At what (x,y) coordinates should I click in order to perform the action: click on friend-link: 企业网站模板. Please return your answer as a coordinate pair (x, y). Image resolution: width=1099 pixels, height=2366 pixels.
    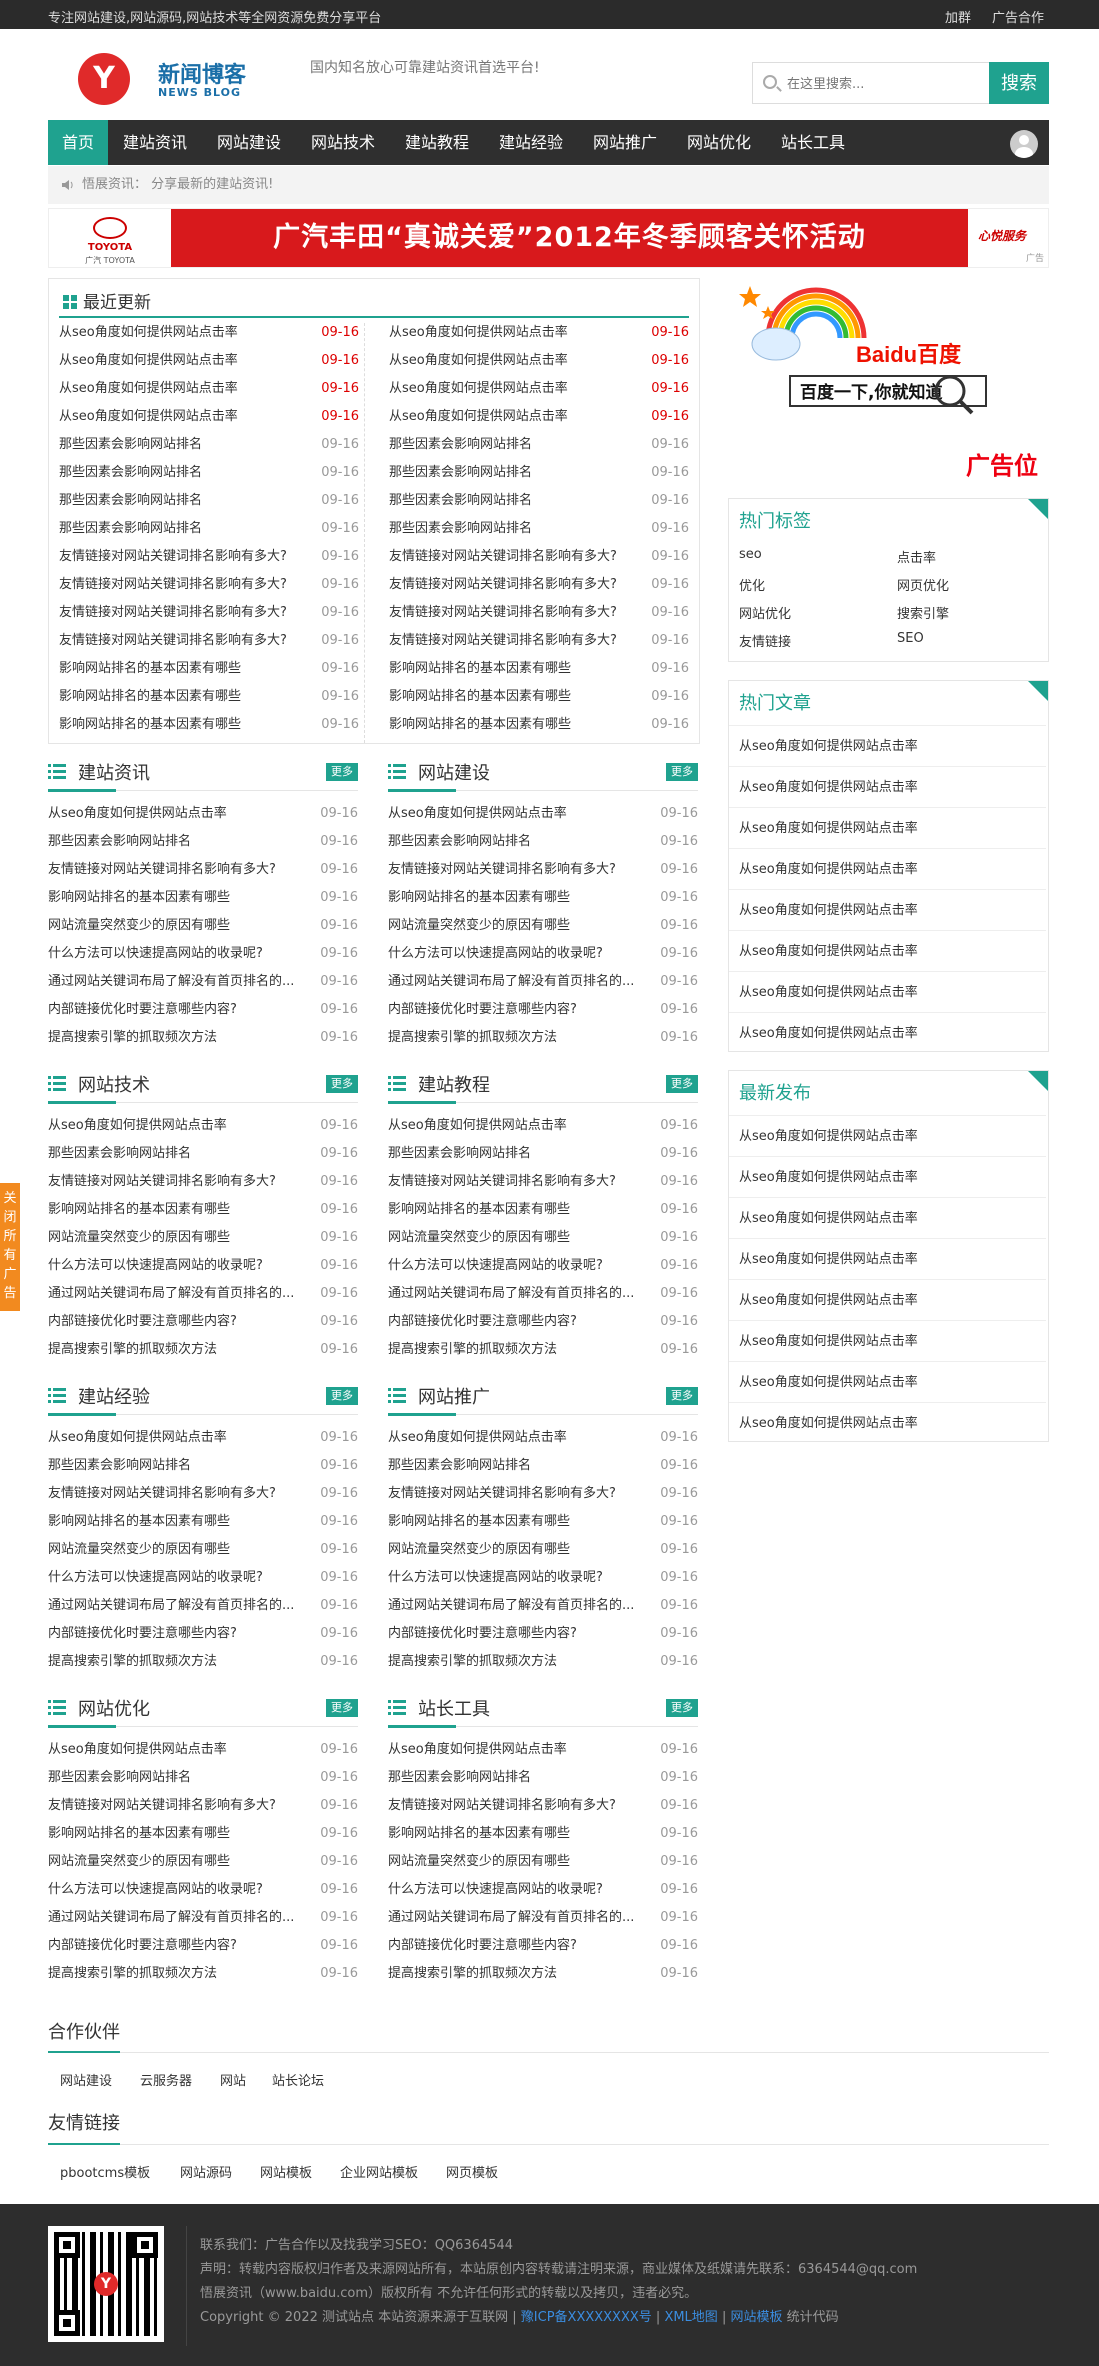
    Looking at the image, I should click on (379, 2171).